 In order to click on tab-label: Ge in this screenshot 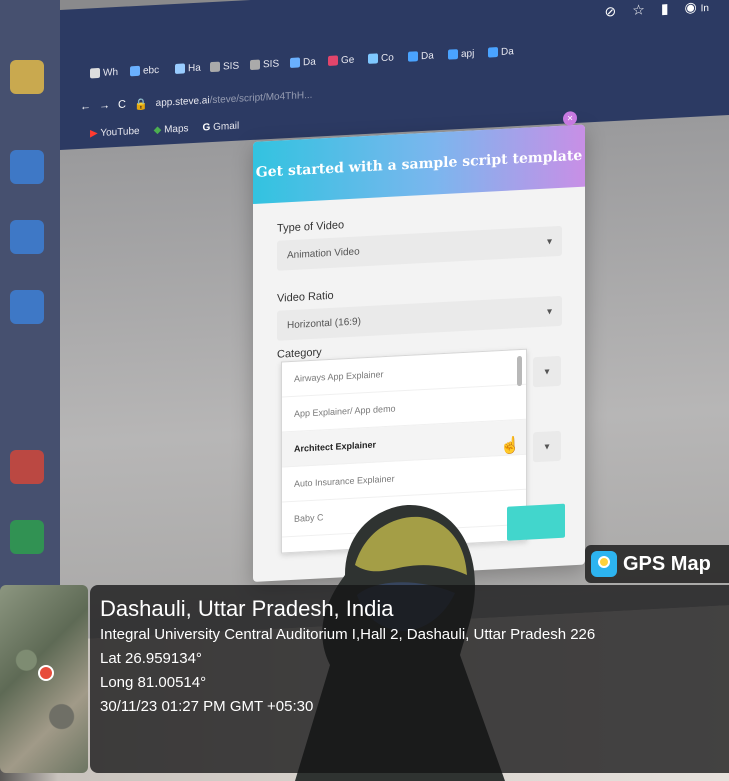, I will do `click(348, 60)`.